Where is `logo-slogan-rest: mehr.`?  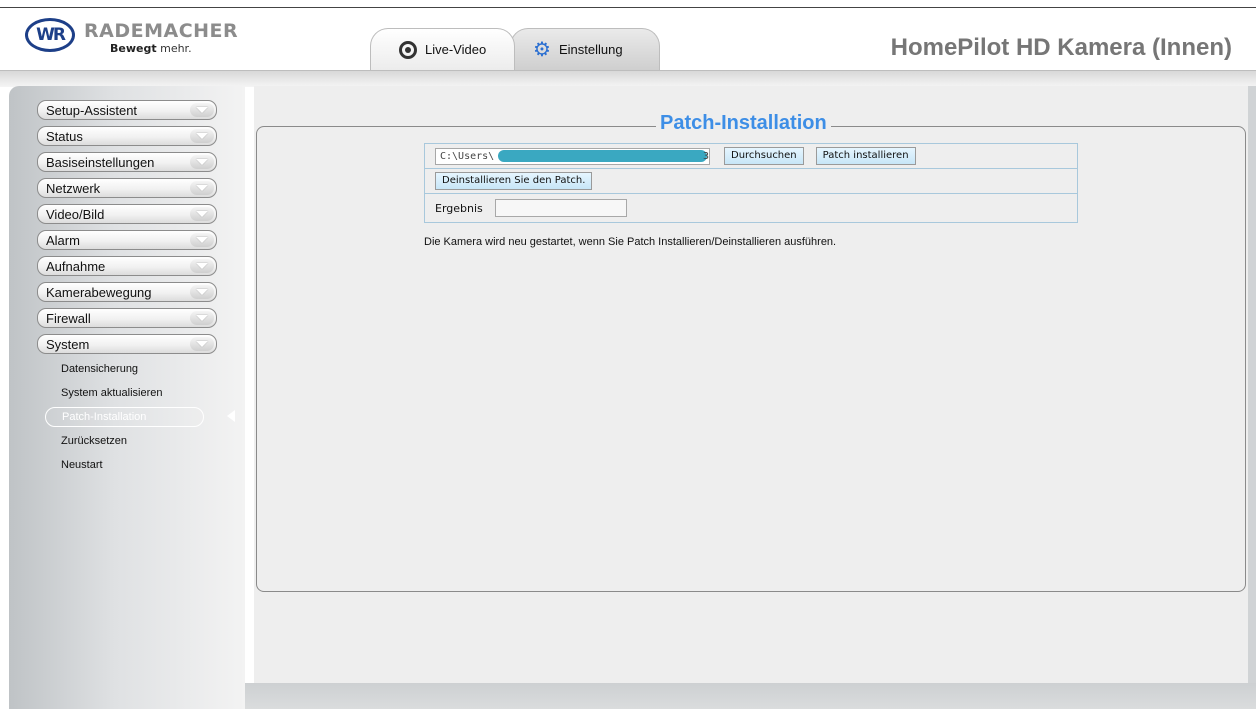
logo-slogan-rest: mehr. is located at coordinates (174, 48).